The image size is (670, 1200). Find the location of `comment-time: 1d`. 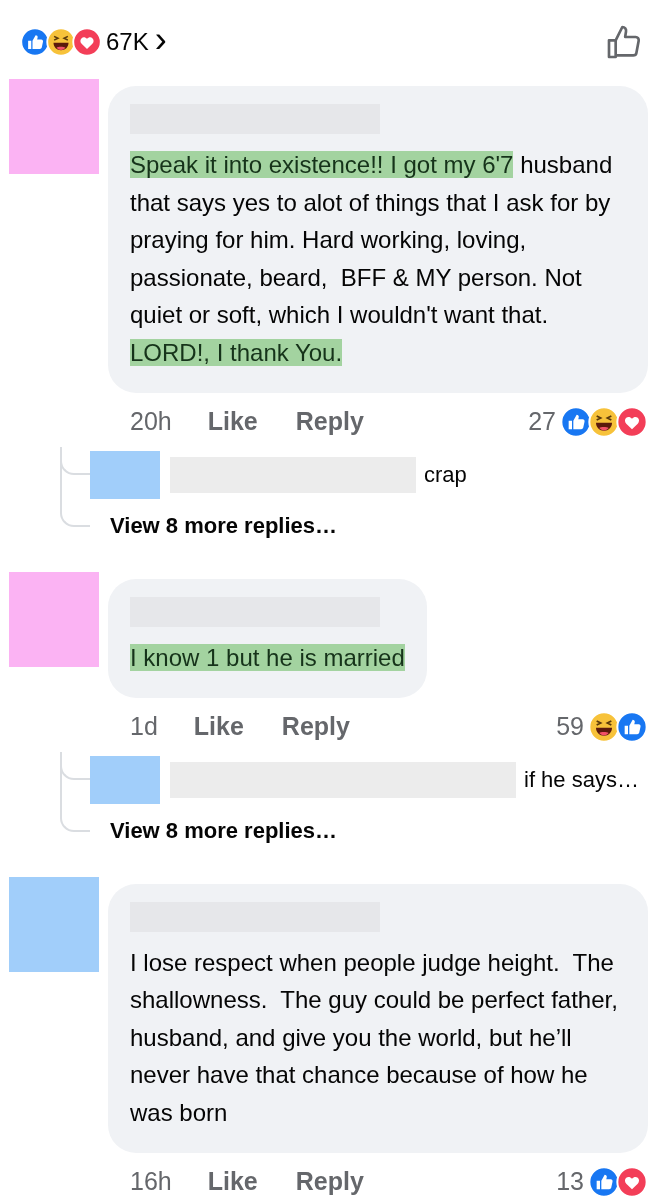

comment-time: 1d is located at coordinates (144, 726).